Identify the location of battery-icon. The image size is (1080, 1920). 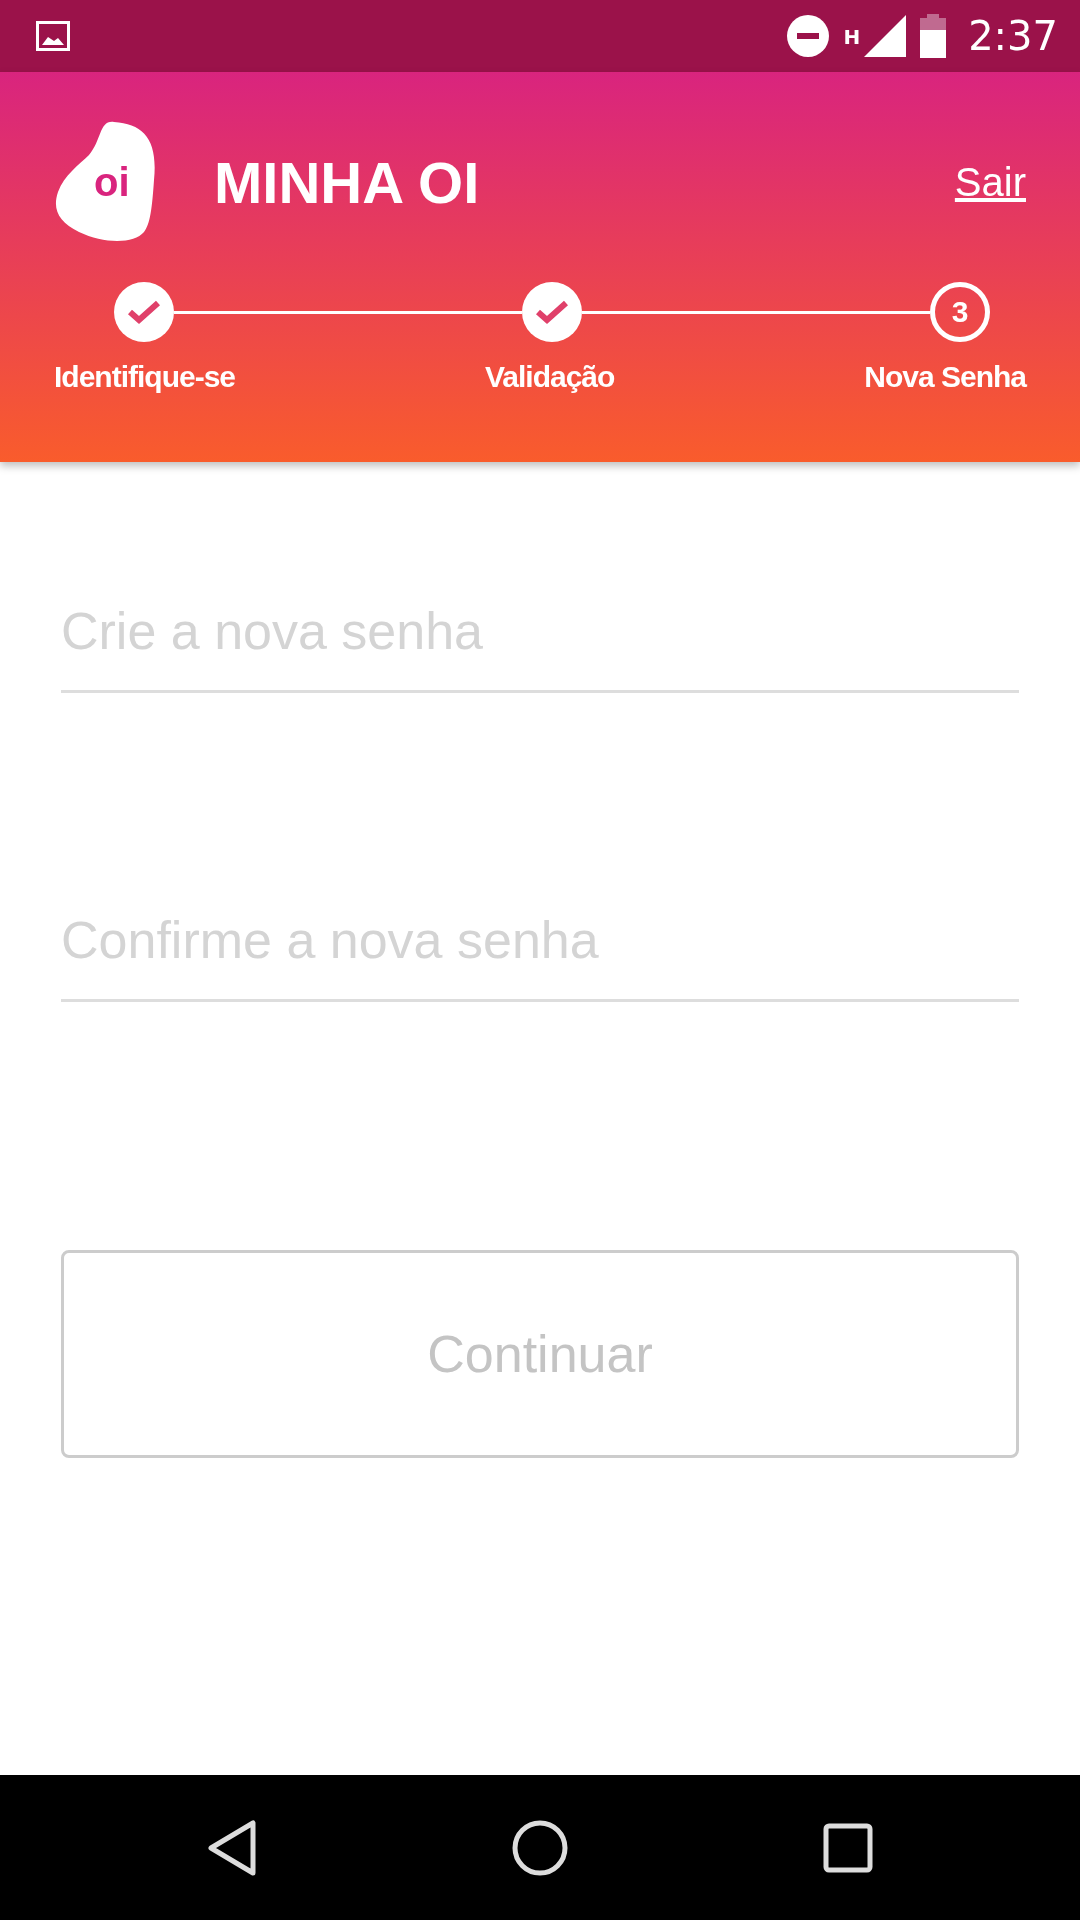
(933, 36).